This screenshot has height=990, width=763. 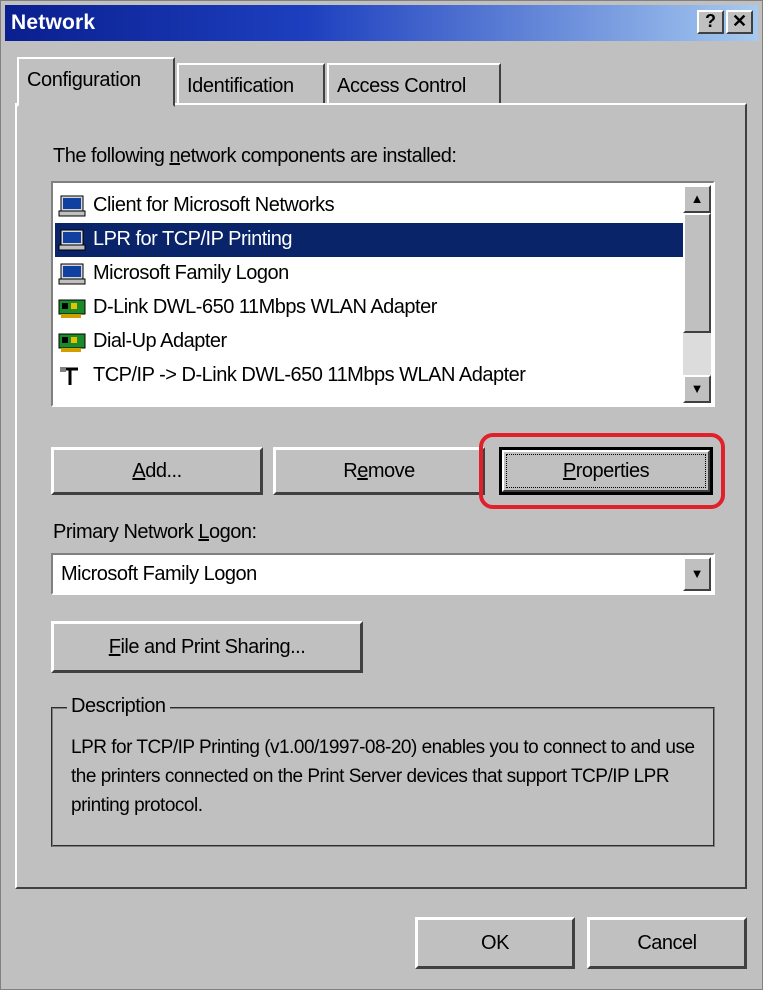 What do you see at coordinates (739, 22) in the screenshot?
I see `close-button: ✕` at bounding box center [739, 22].